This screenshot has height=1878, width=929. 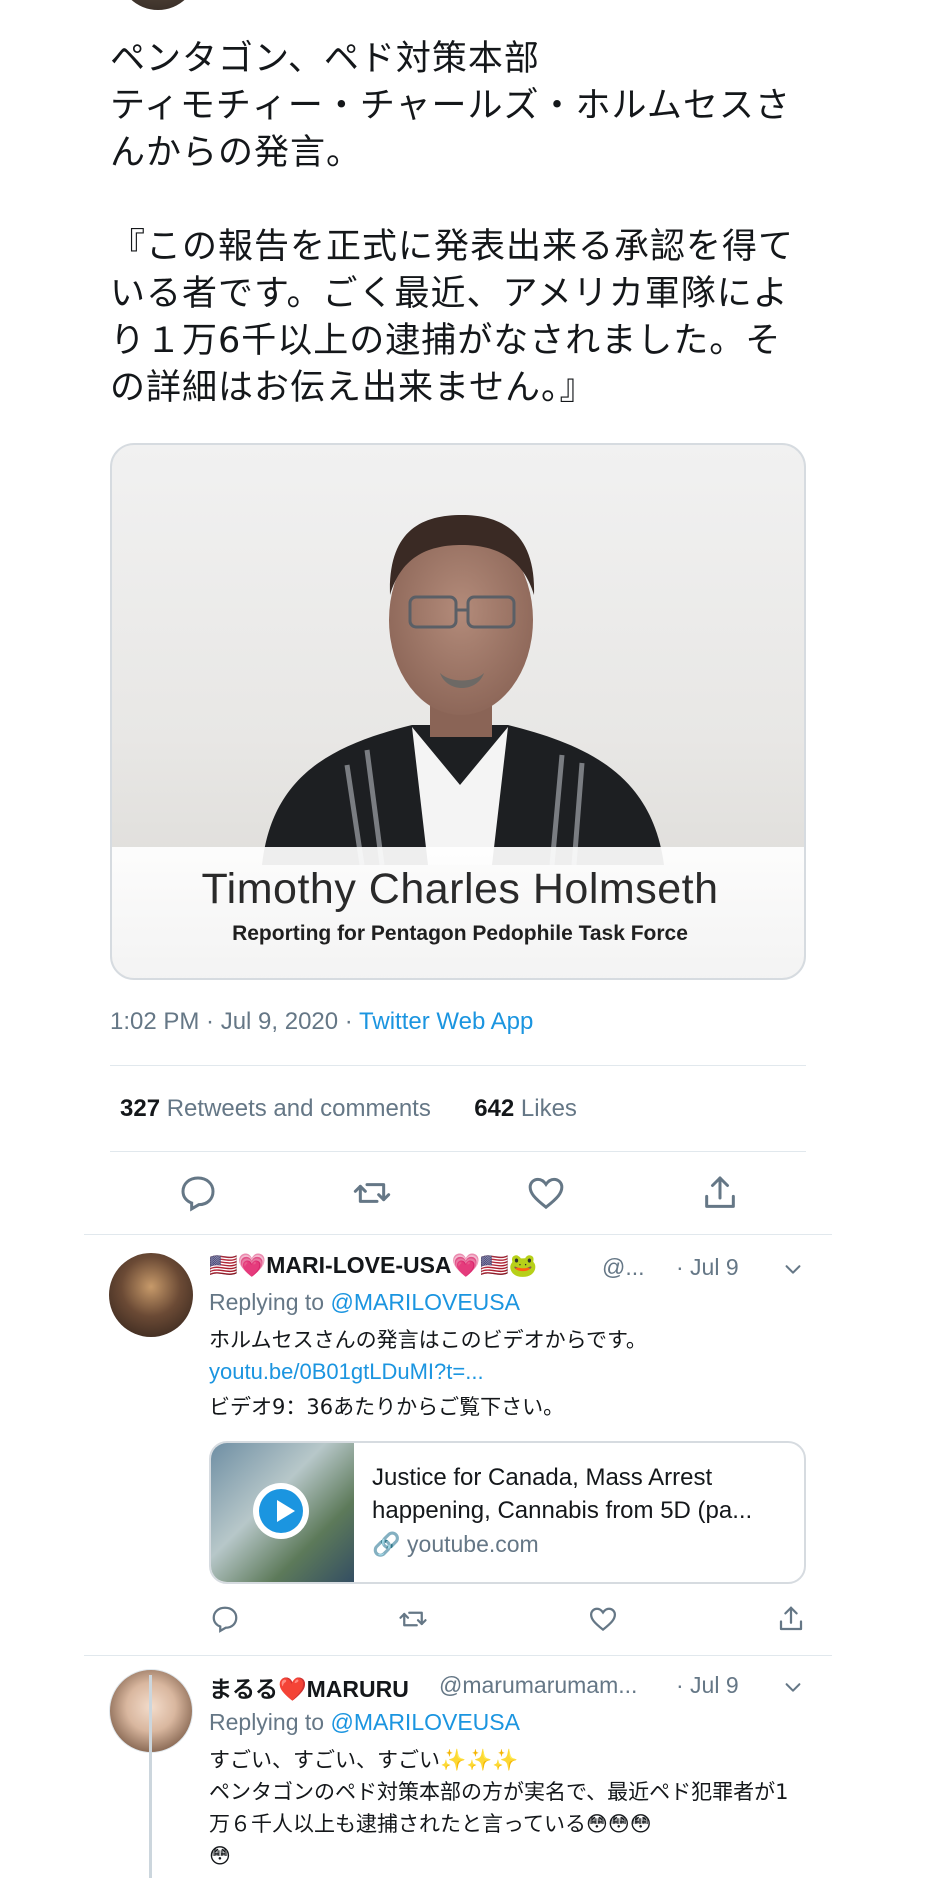 I want to click on tweet-timestamp: 1:02 PM · Jul 9, 2020 ·, so click(x=234, y=1021).